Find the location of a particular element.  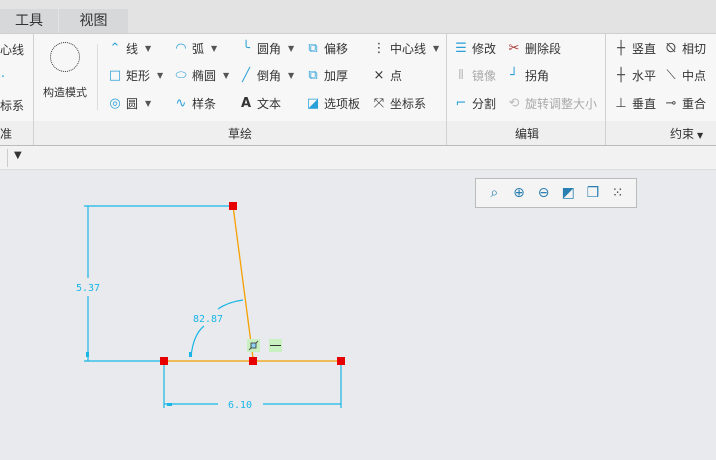

midpoint-constraint-button: ⟍ 中点 is located at coordinates (684, 76).